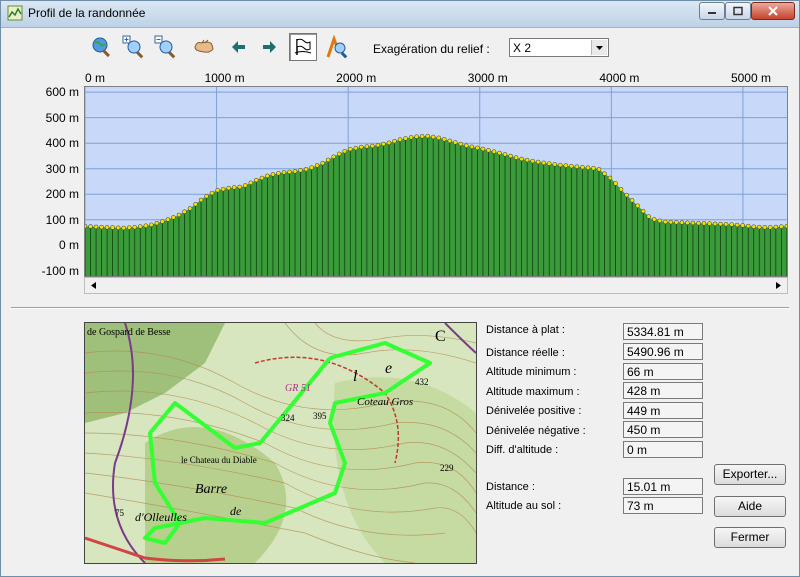 The height and width of the screenshot is (577, 800). Describe the element at coordinates (166, 47) in the screenshot. I see `zoom-out-button` at that location.